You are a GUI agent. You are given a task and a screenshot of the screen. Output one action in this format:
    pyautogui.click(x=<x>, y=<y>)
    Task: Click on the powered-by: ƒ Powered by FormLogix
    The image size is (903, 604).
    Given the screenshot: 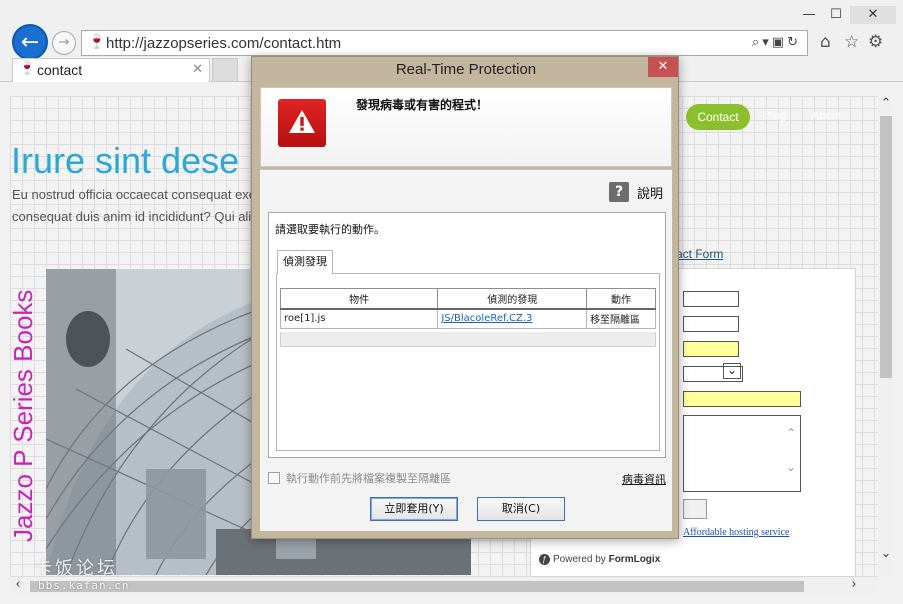 What is the action you would take?
    pyautogui.click(x=599, y=559)
    